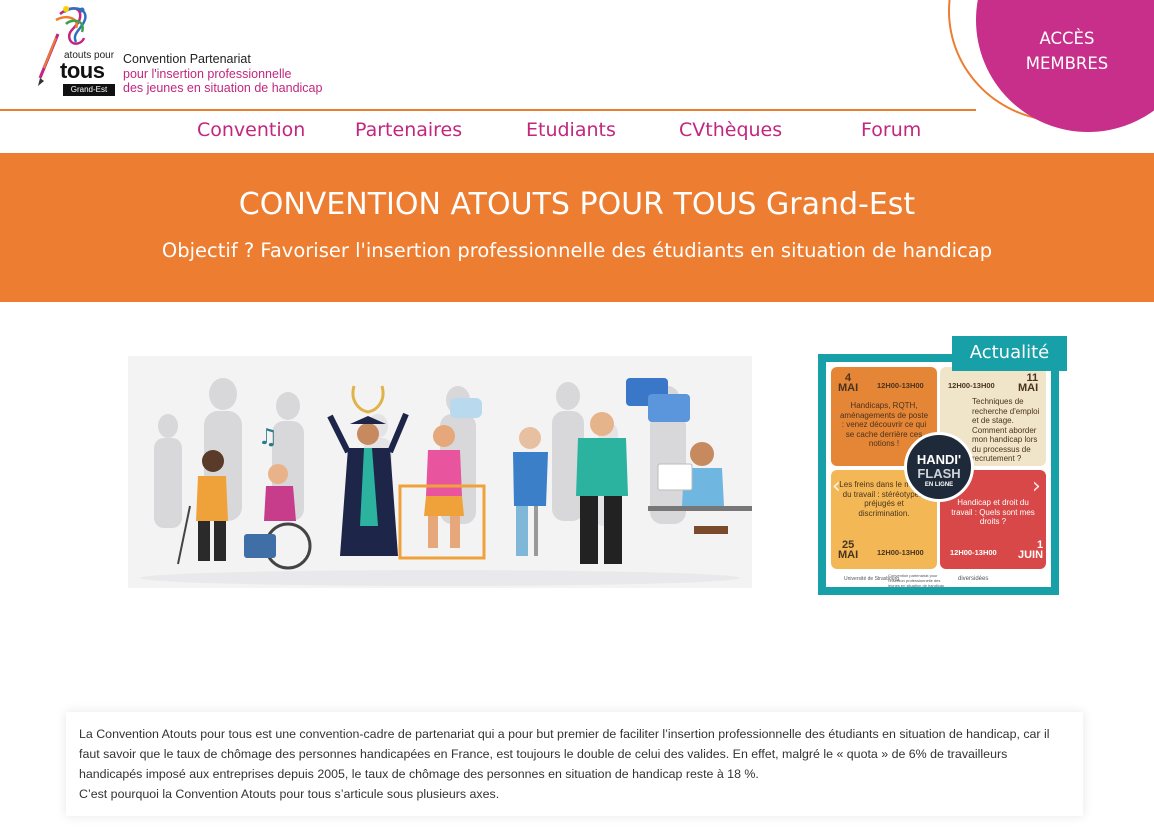 The image size is (1154, 833). What do you see at coordinates (939, 485) in the screenshot?
I see `handiflash-line3: EN LIGNE` at bounding box center [939, 485].